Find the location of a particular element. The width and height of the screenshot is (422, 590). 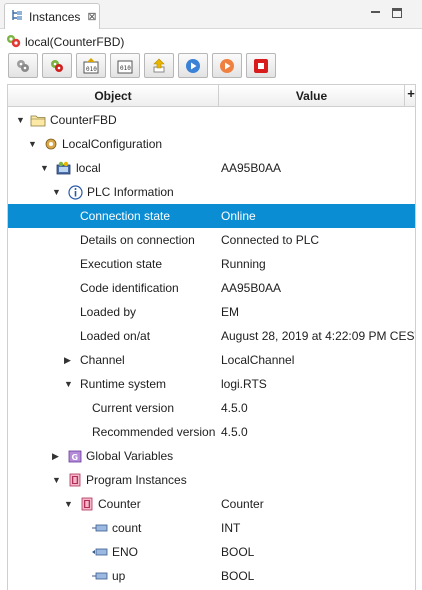

tree-row-counter: ▼ Counter Counter is located at coordinates (211, 504).